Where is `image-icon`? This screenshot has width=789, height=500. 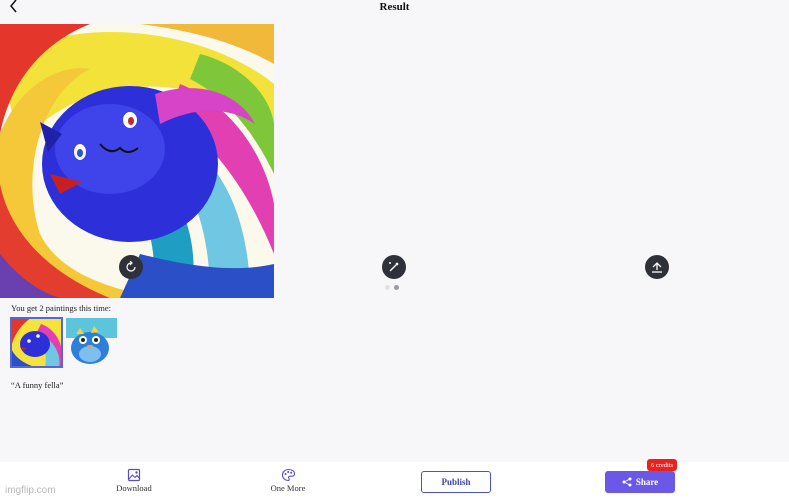
image-icon is located at coordinates (134, 475).